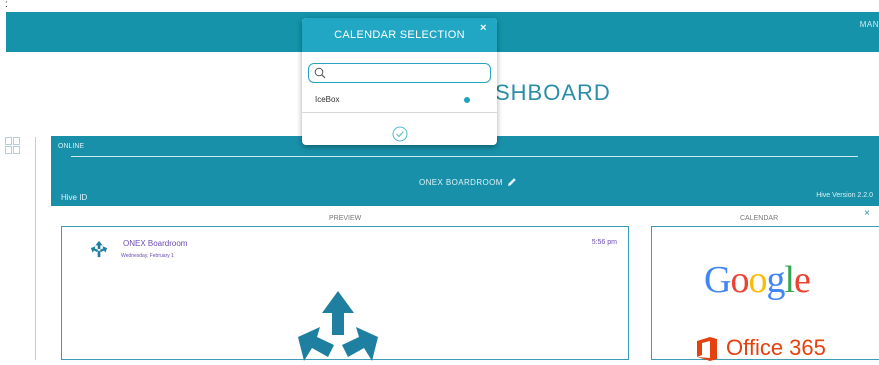 This screenshot has width=879, height=365. I want to click on hive-version: Hive Version 2.2.0, so click(844, 195).